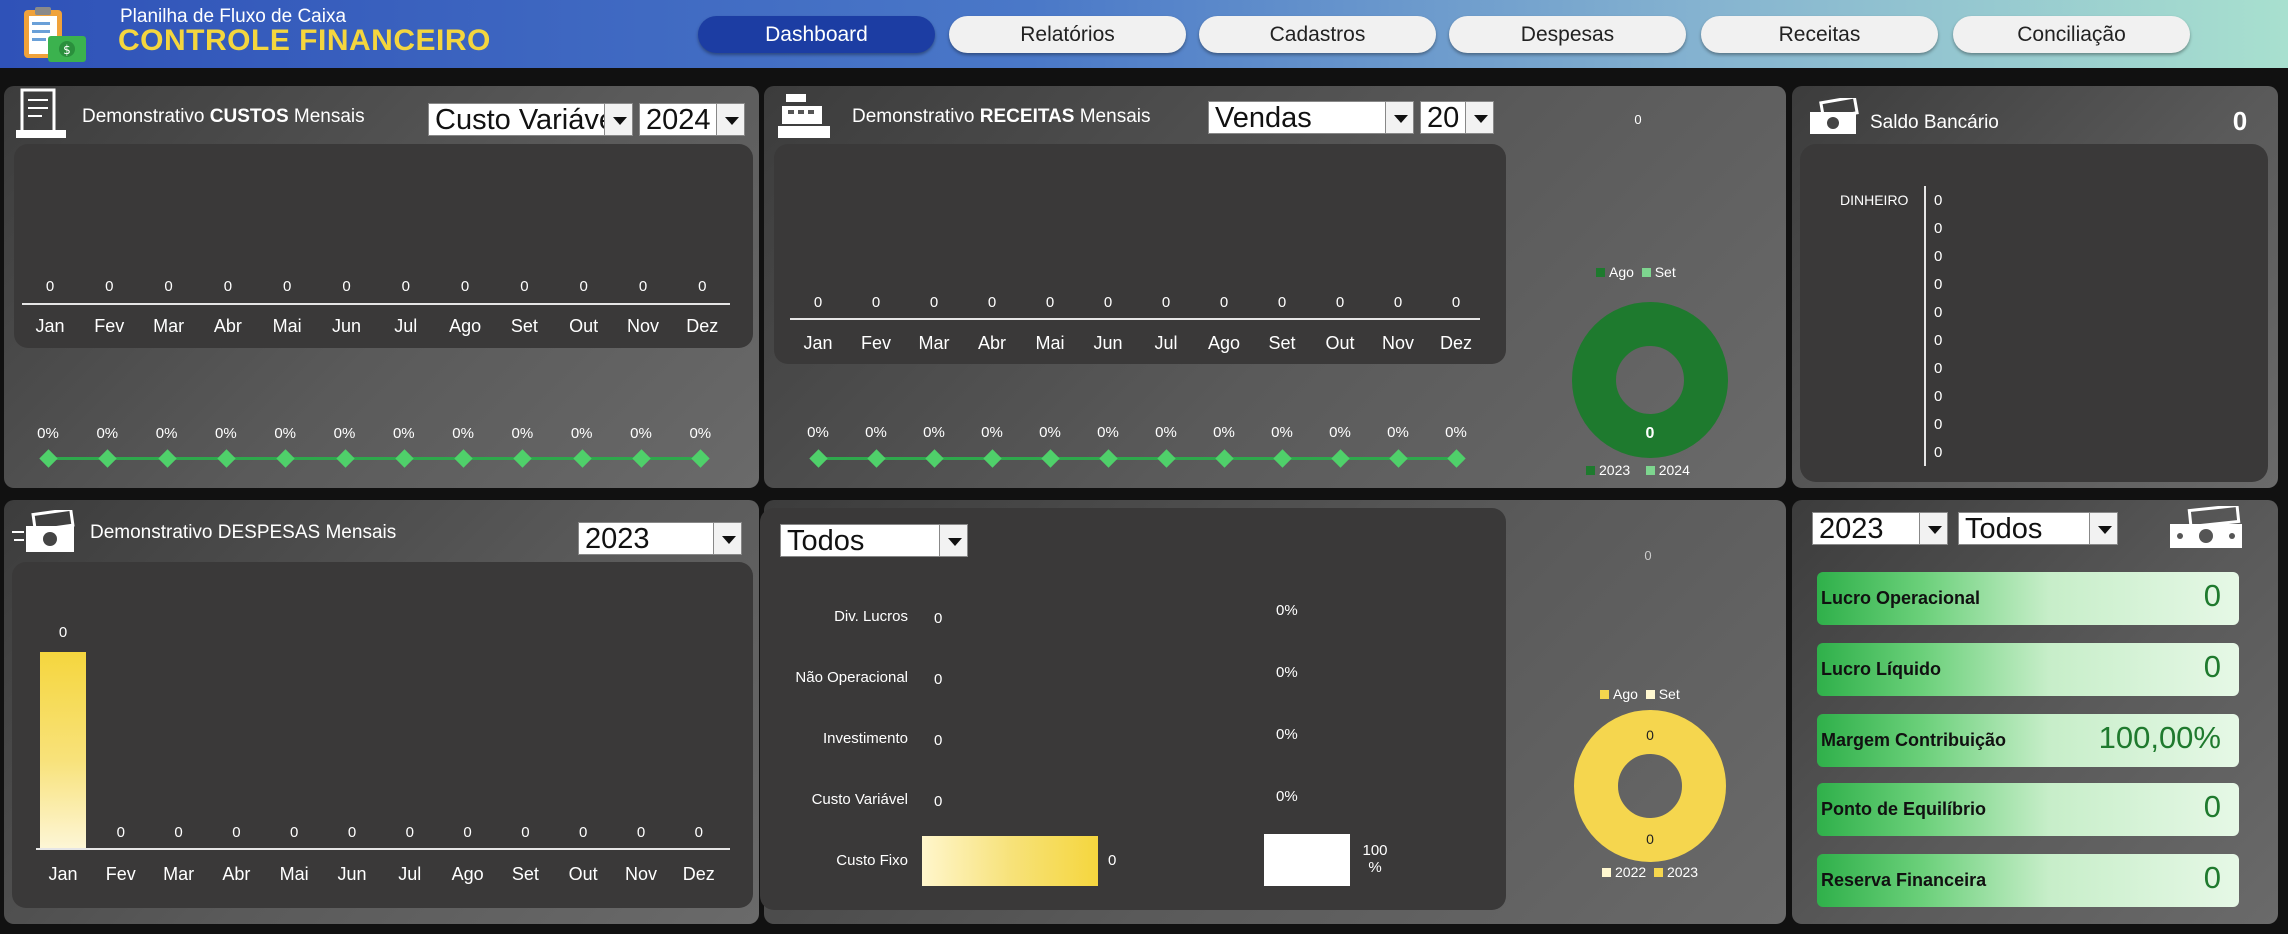 The height and width of the screenshot is (934, 2288). I want to click on categoria-value: 0, so click(938, 801).